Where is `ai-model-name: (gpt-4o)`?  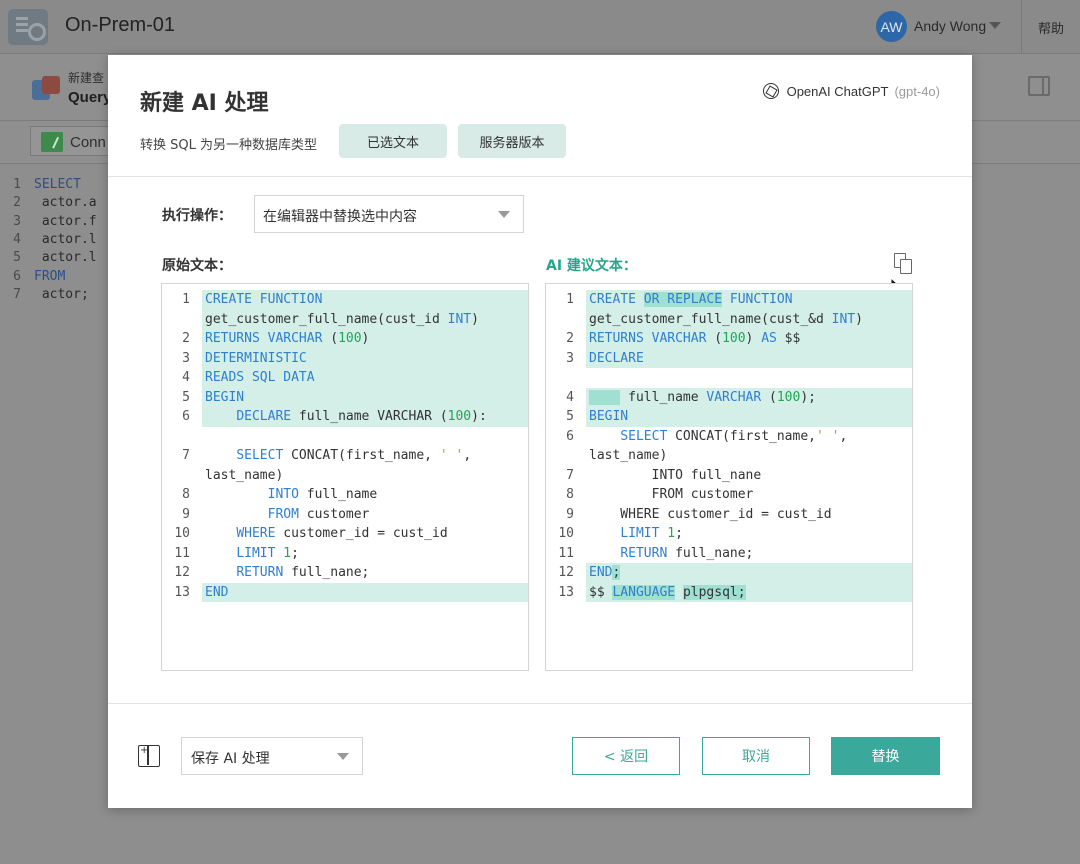
ai-model-name: (gpt-4o) is located at coordinates (917, 91).